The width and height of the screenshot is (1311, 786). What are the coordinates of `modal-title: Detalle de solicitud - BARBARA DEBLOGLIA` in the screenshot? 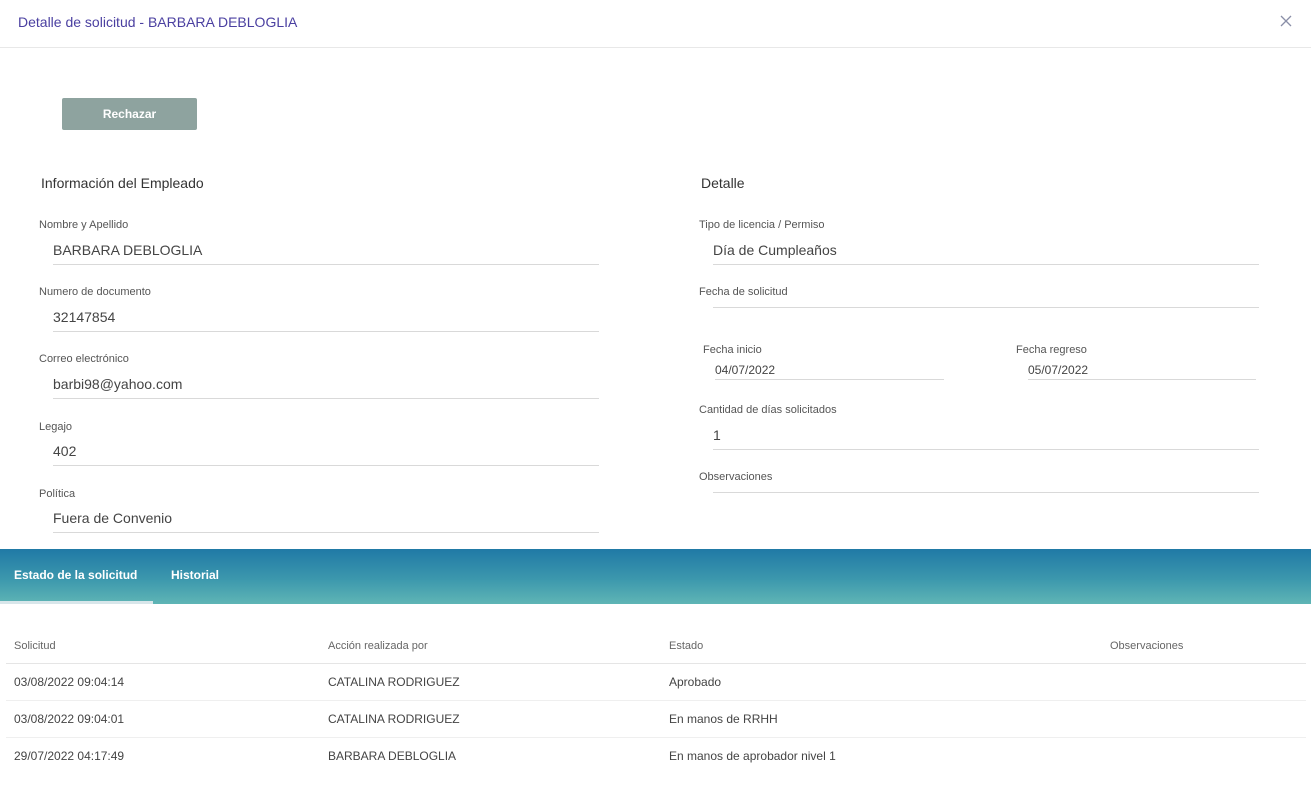 It's located at (158, 22).